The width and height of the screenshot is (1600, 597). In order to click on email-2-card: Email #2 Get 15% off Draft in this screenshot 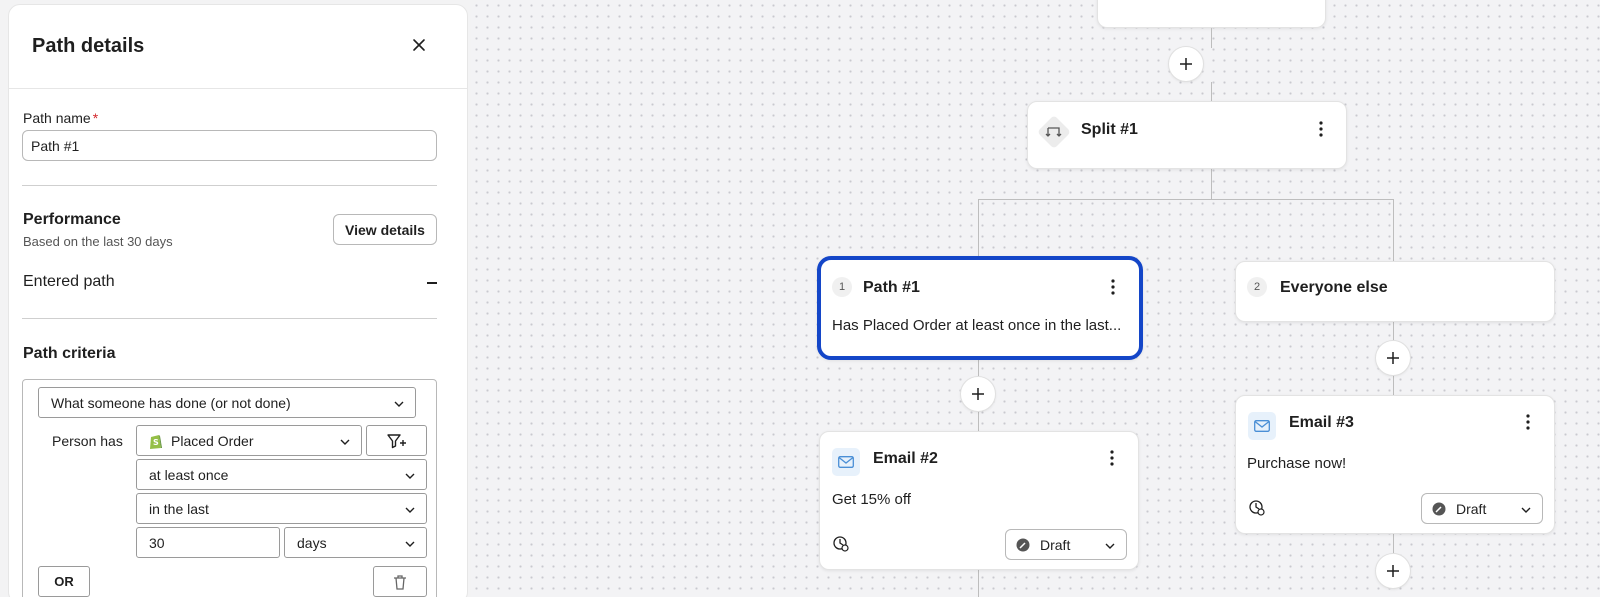, I will do `click(979, 500)`.